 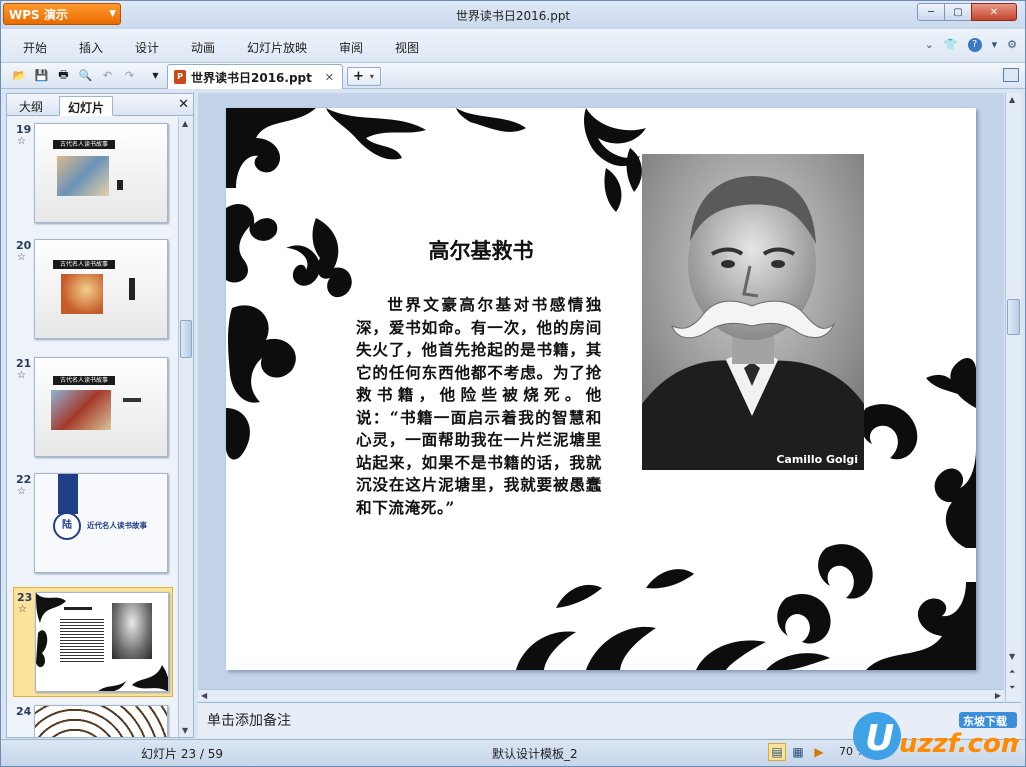 What do you see at coordinates (277, 47) in the screenshot?
I see `menu-slideshow: 幻灯片放映` at bounding box center [277, 47].